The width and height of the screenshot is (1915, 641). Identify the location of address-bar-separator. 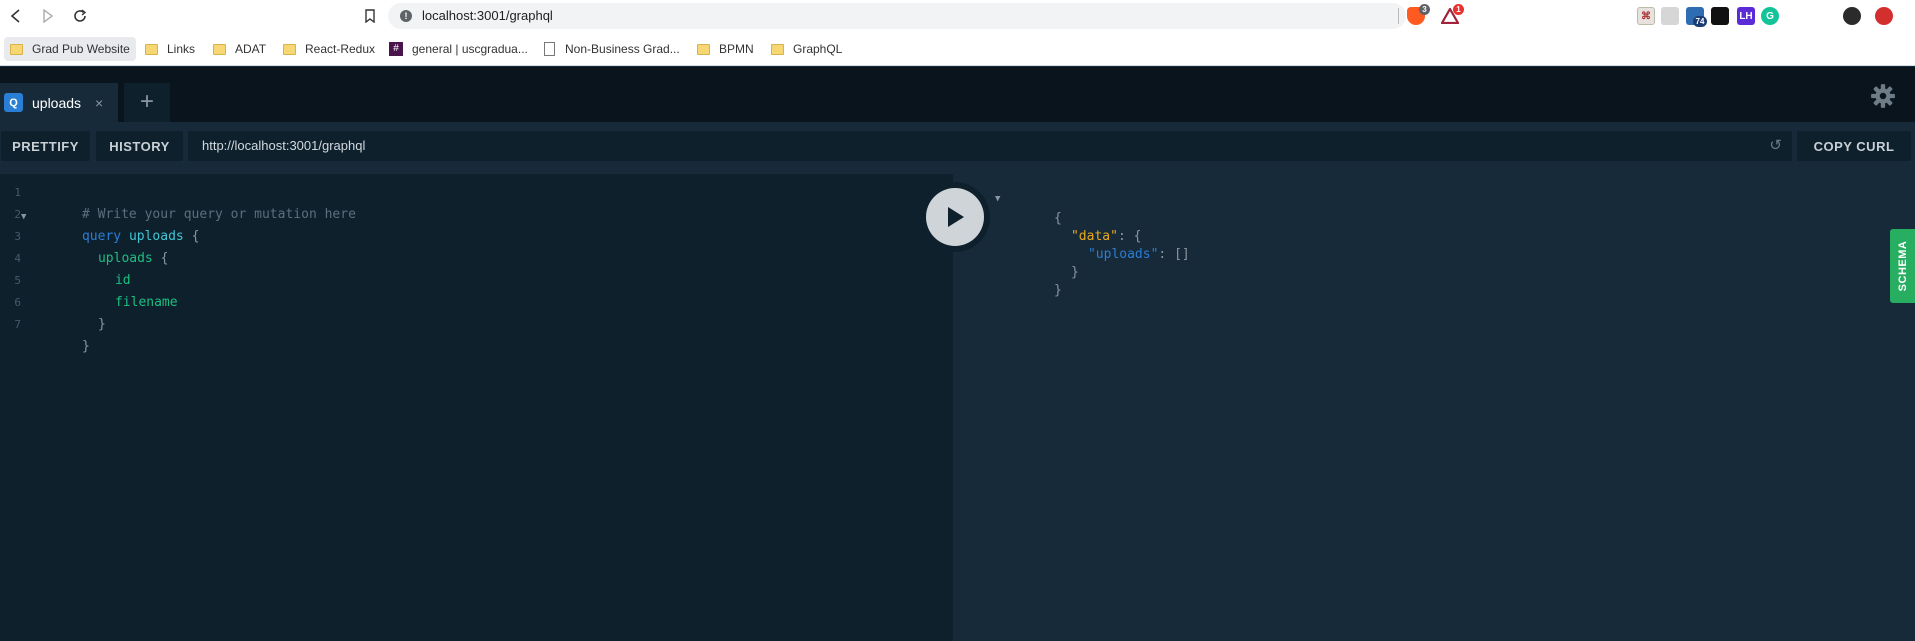
(1398, 16).